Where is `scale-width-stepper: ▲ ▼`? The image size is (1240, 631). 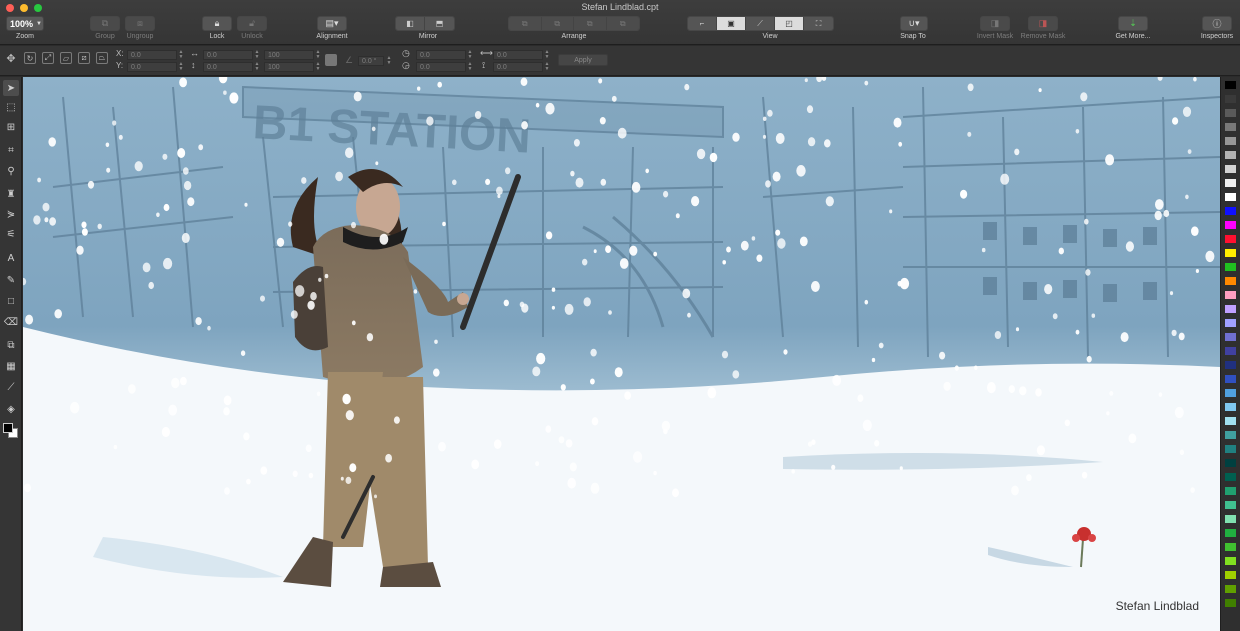
scale-width-stepper: ▲ ▼ is located at coordinates (318, 55).